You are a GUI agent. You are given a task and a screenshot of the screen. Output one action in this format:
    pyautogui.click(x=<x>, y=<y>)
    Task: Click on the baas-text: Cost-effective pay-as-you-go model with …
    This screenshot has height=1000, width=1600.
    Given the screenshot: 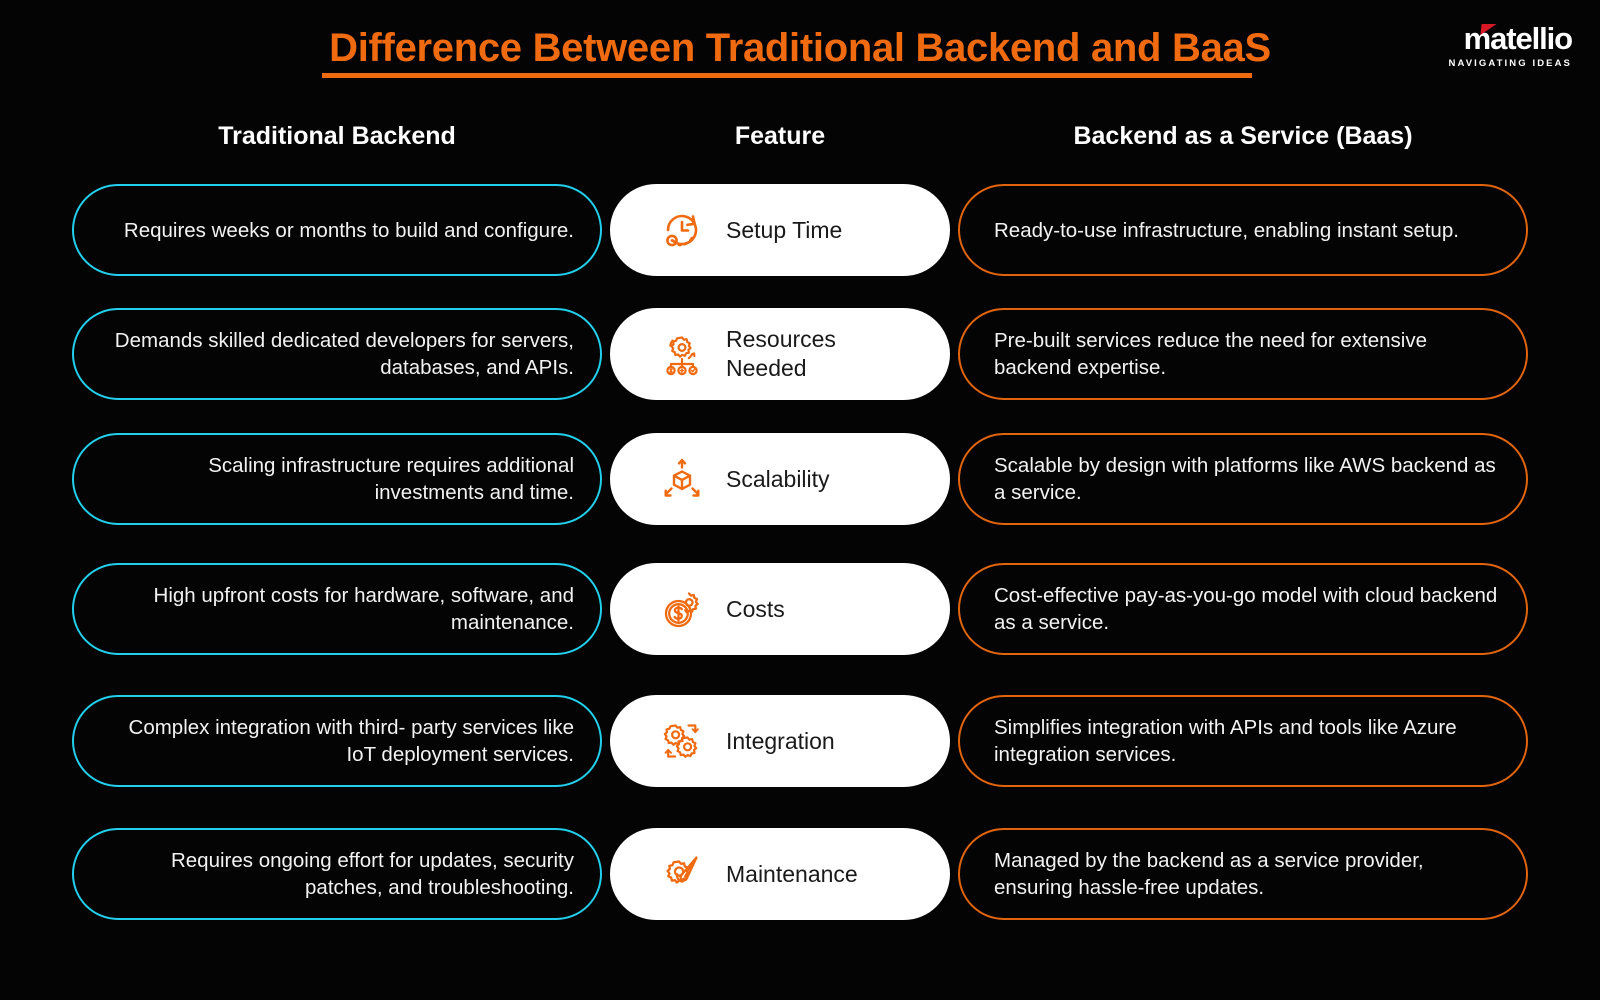 What is the action you would take?
    pyautogui.click(x=1246, y=609)
    